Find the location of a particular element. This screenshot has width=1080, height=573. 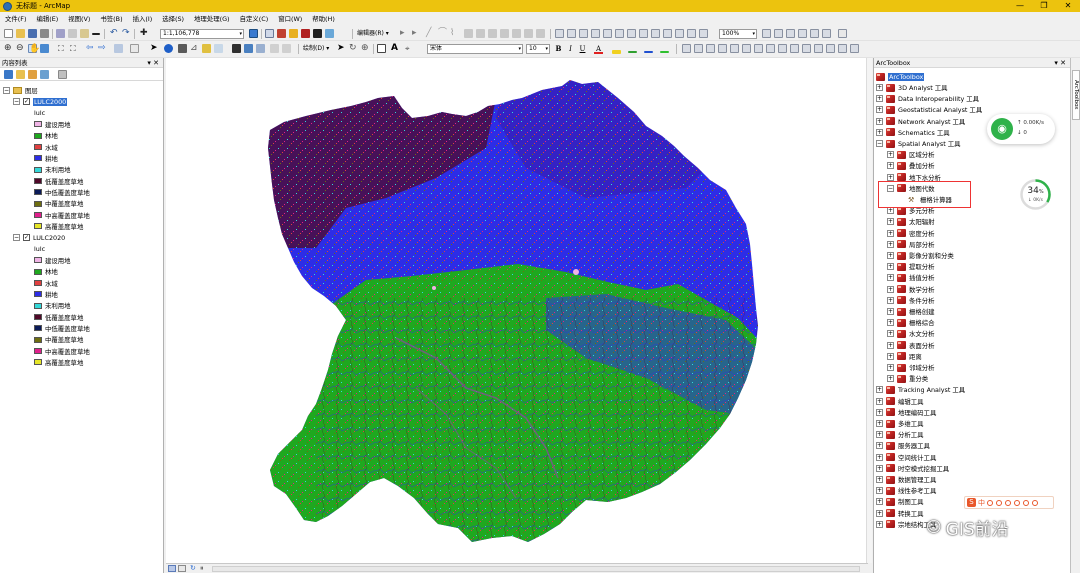

delete-icon is located at coordinates (96, 34).